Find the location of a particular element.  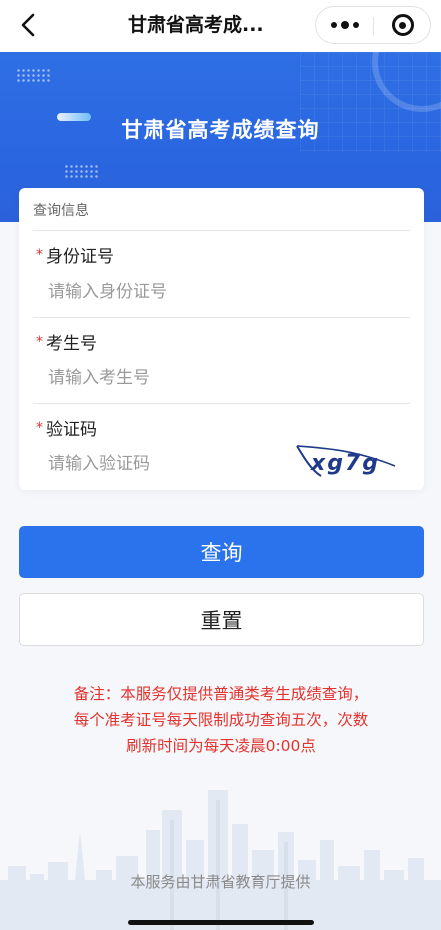

notice-line: 每个准考证号每天限制成功查询五次，次数 is located at coordinates (221, 720).